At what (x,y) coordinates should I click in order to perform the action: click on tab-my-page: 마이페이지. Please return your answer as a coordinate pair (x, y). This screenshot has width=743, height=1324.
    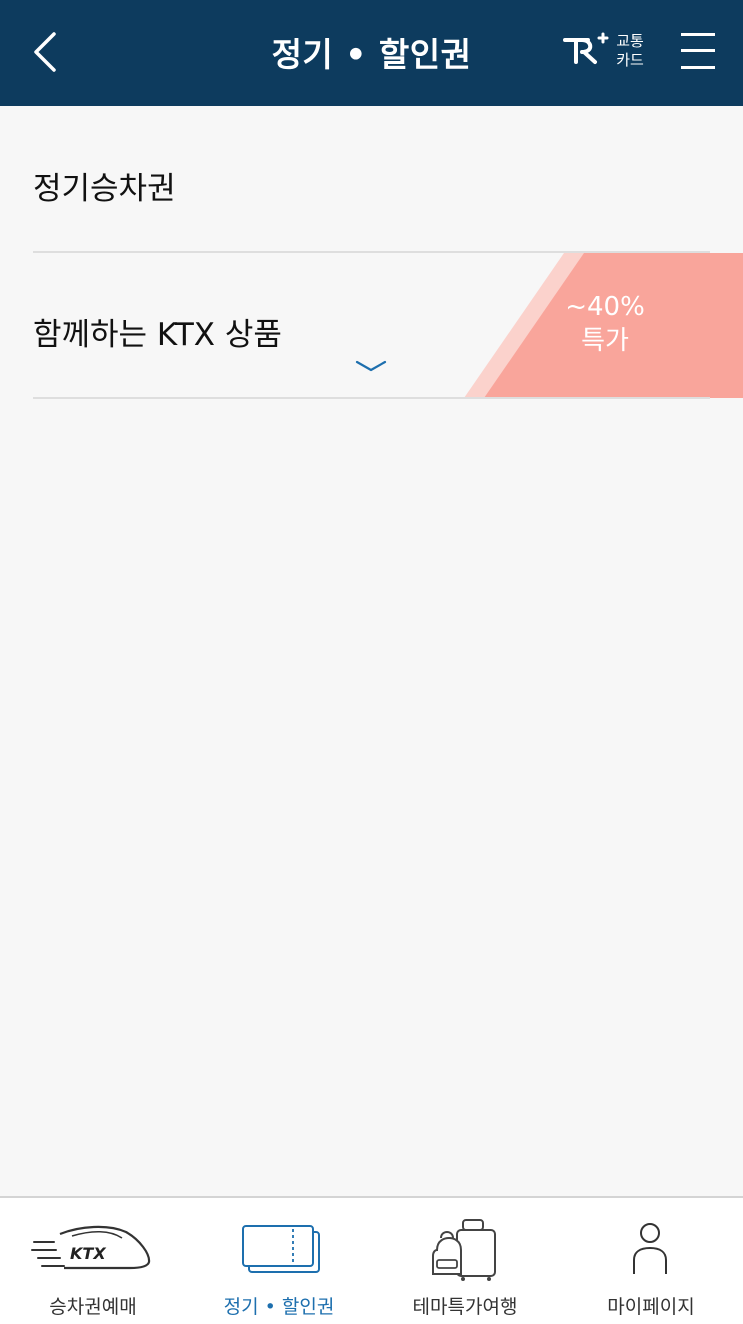
    Looking at the image, I should click on (650, 1261).